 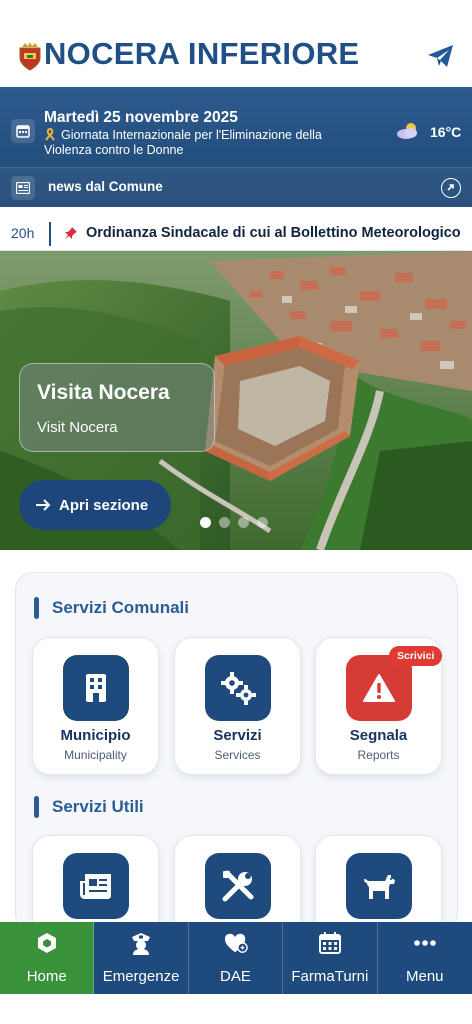 What do you see at coordinates (378, 755) in the screenshot?
I see `tile-sublabel: Reports` at bounding box center [378, 755].